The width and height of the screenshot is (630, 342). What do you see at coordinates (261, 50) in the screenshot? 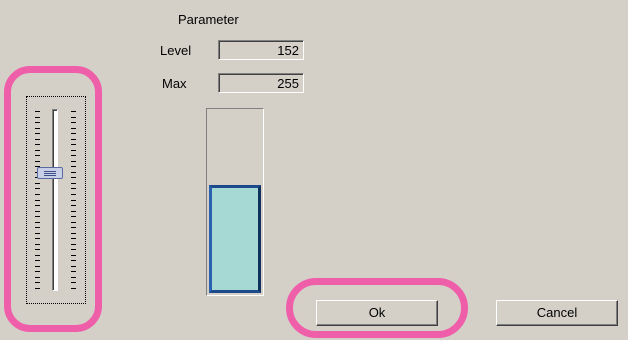
I see `level-field: 152` at bounding box center [261, 50].